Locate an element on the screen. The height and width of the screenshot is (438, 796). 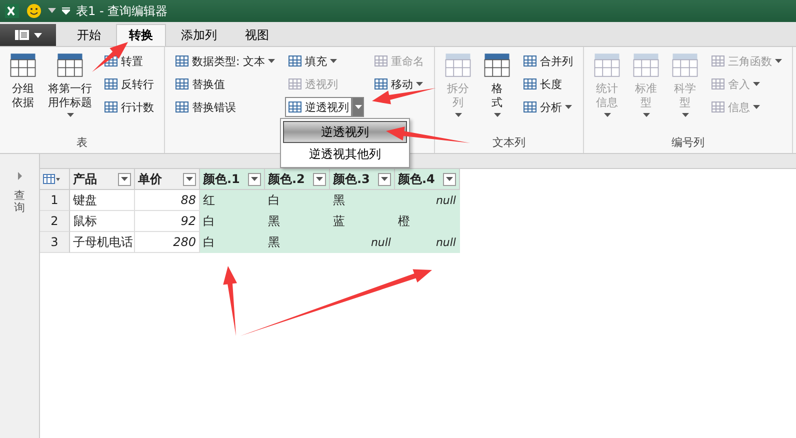
ribbon-button: 填充 is located at coordinates (312, 61).